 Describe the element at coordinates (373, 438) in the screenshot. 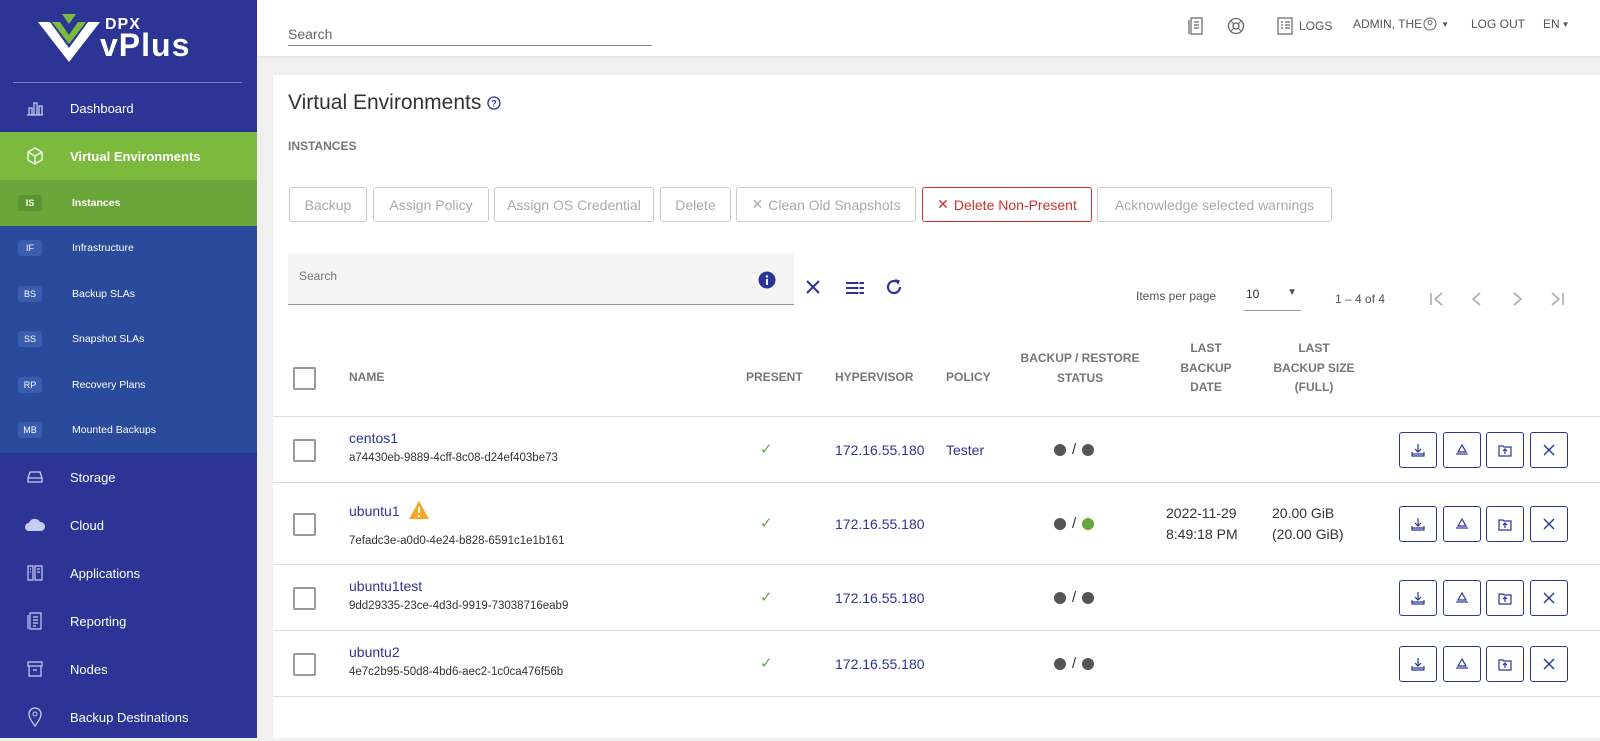

I see `instance-name-link: centos1` at that location.